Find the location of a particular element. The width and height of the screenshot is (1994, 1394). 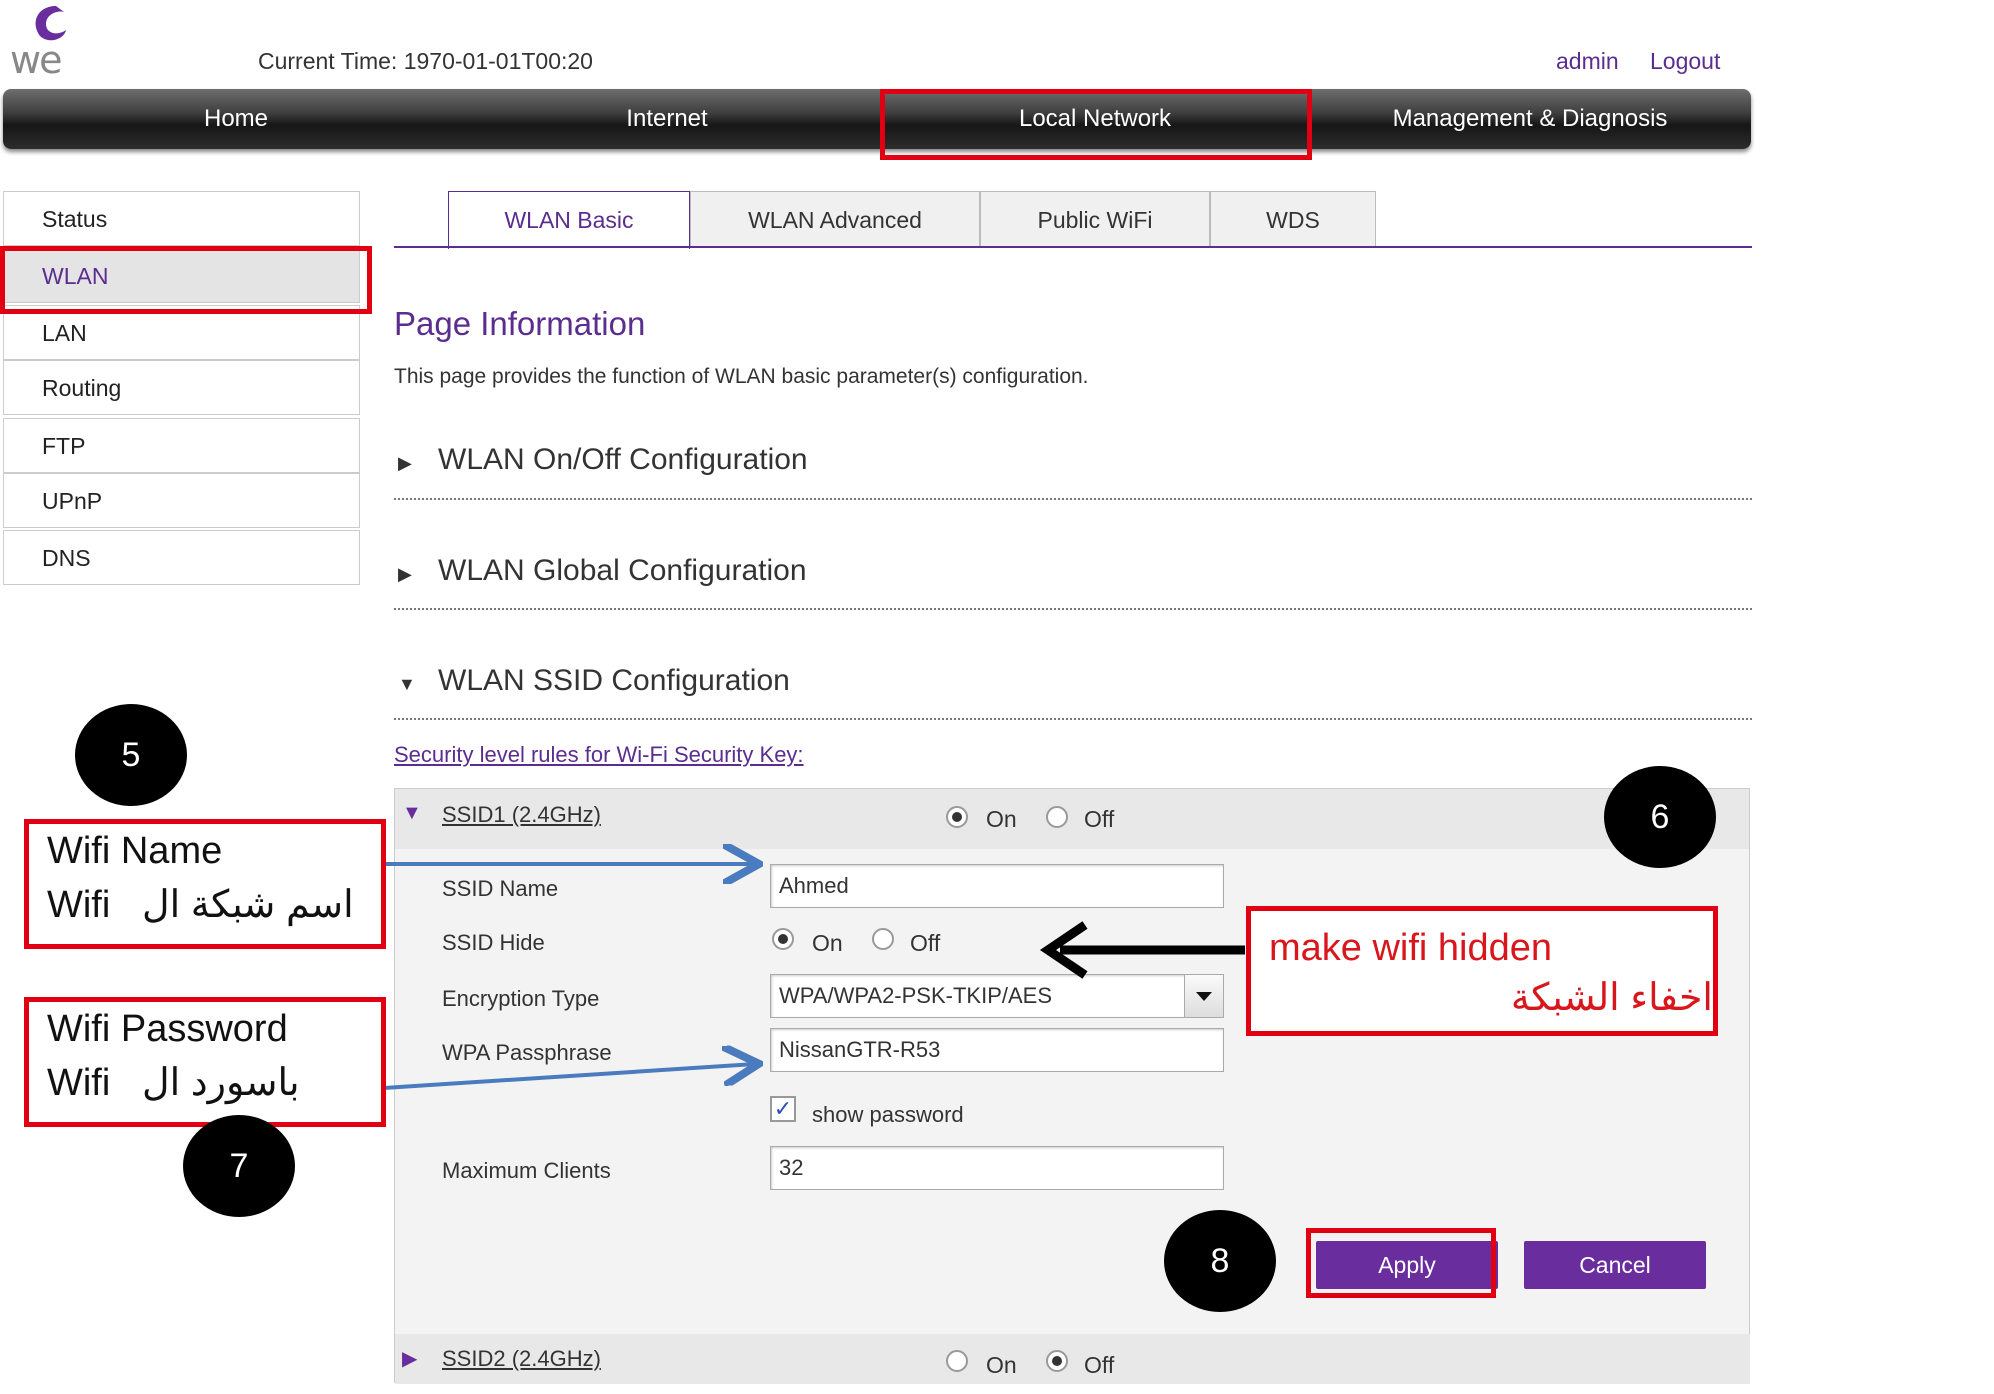

step-badge-8: 8 is located at coordinates (1220, 1261).